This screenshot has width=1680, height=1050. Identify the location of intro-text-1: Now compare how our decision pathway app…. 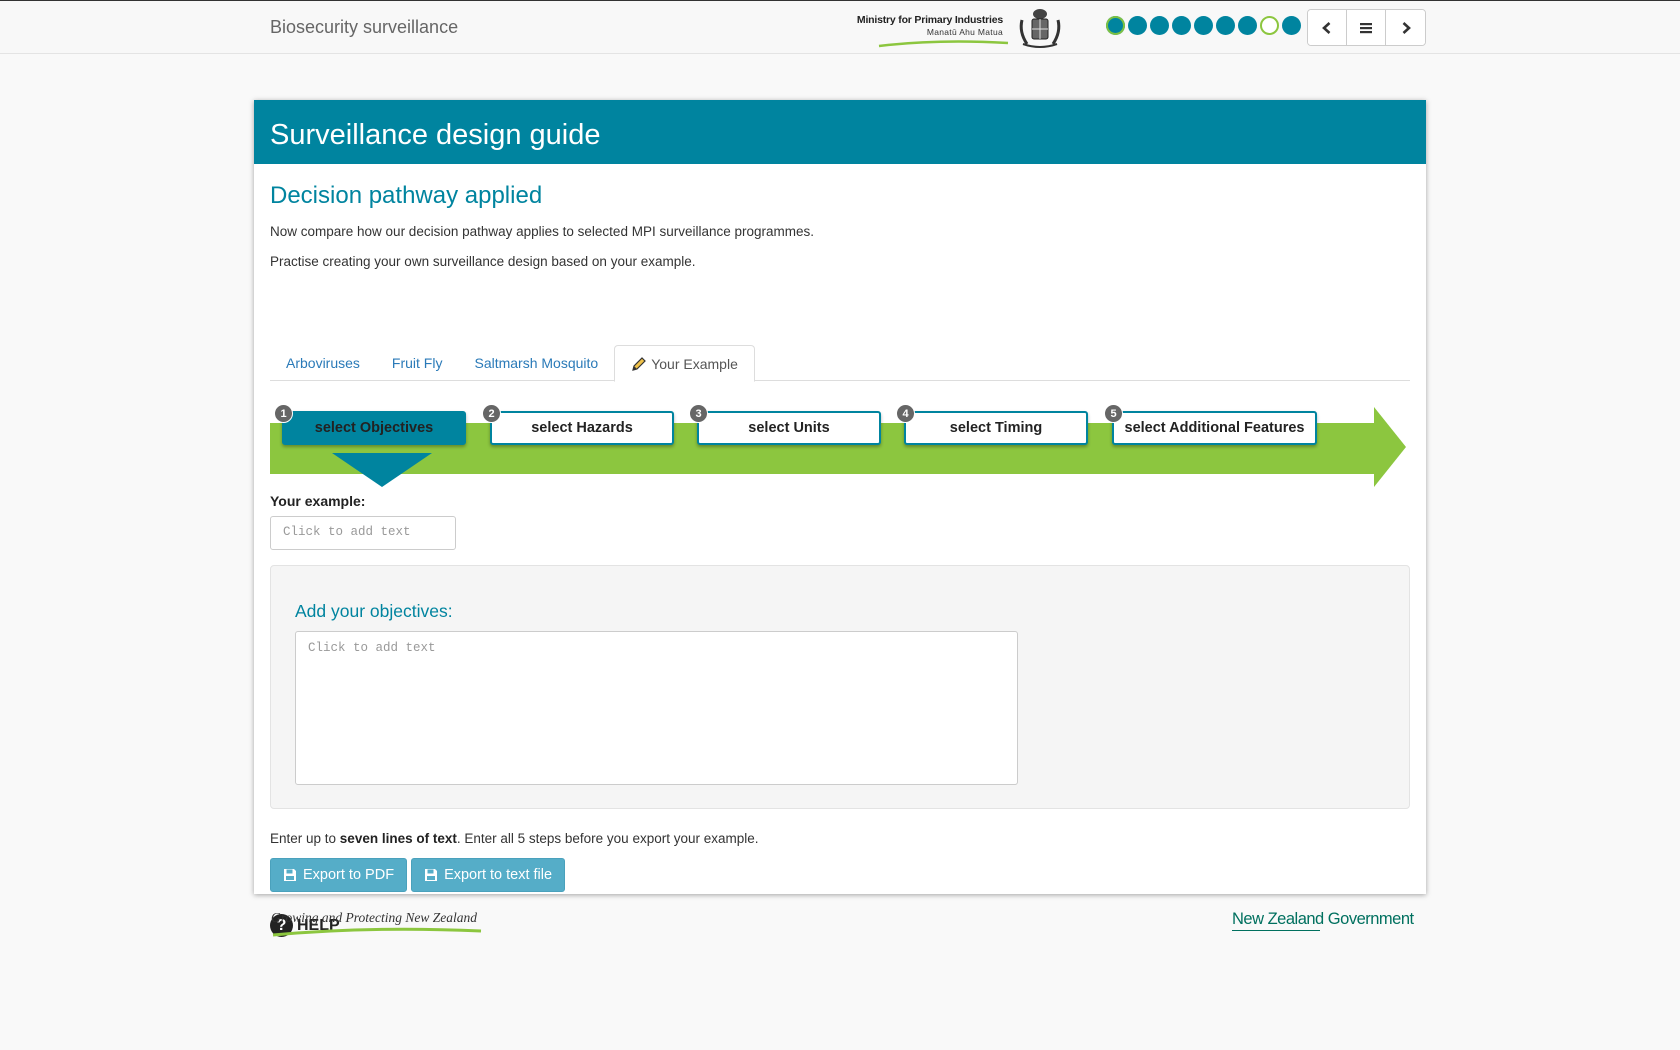
(542, 231).